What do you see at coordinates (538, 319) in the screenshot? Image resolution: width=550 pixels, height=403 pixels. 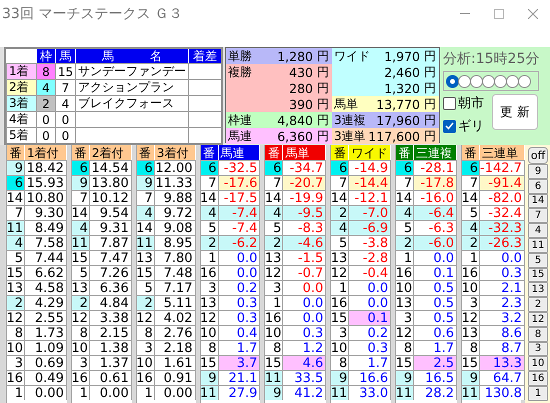 I see `horse-filter-button: 12` at bounding box center [538, 319].